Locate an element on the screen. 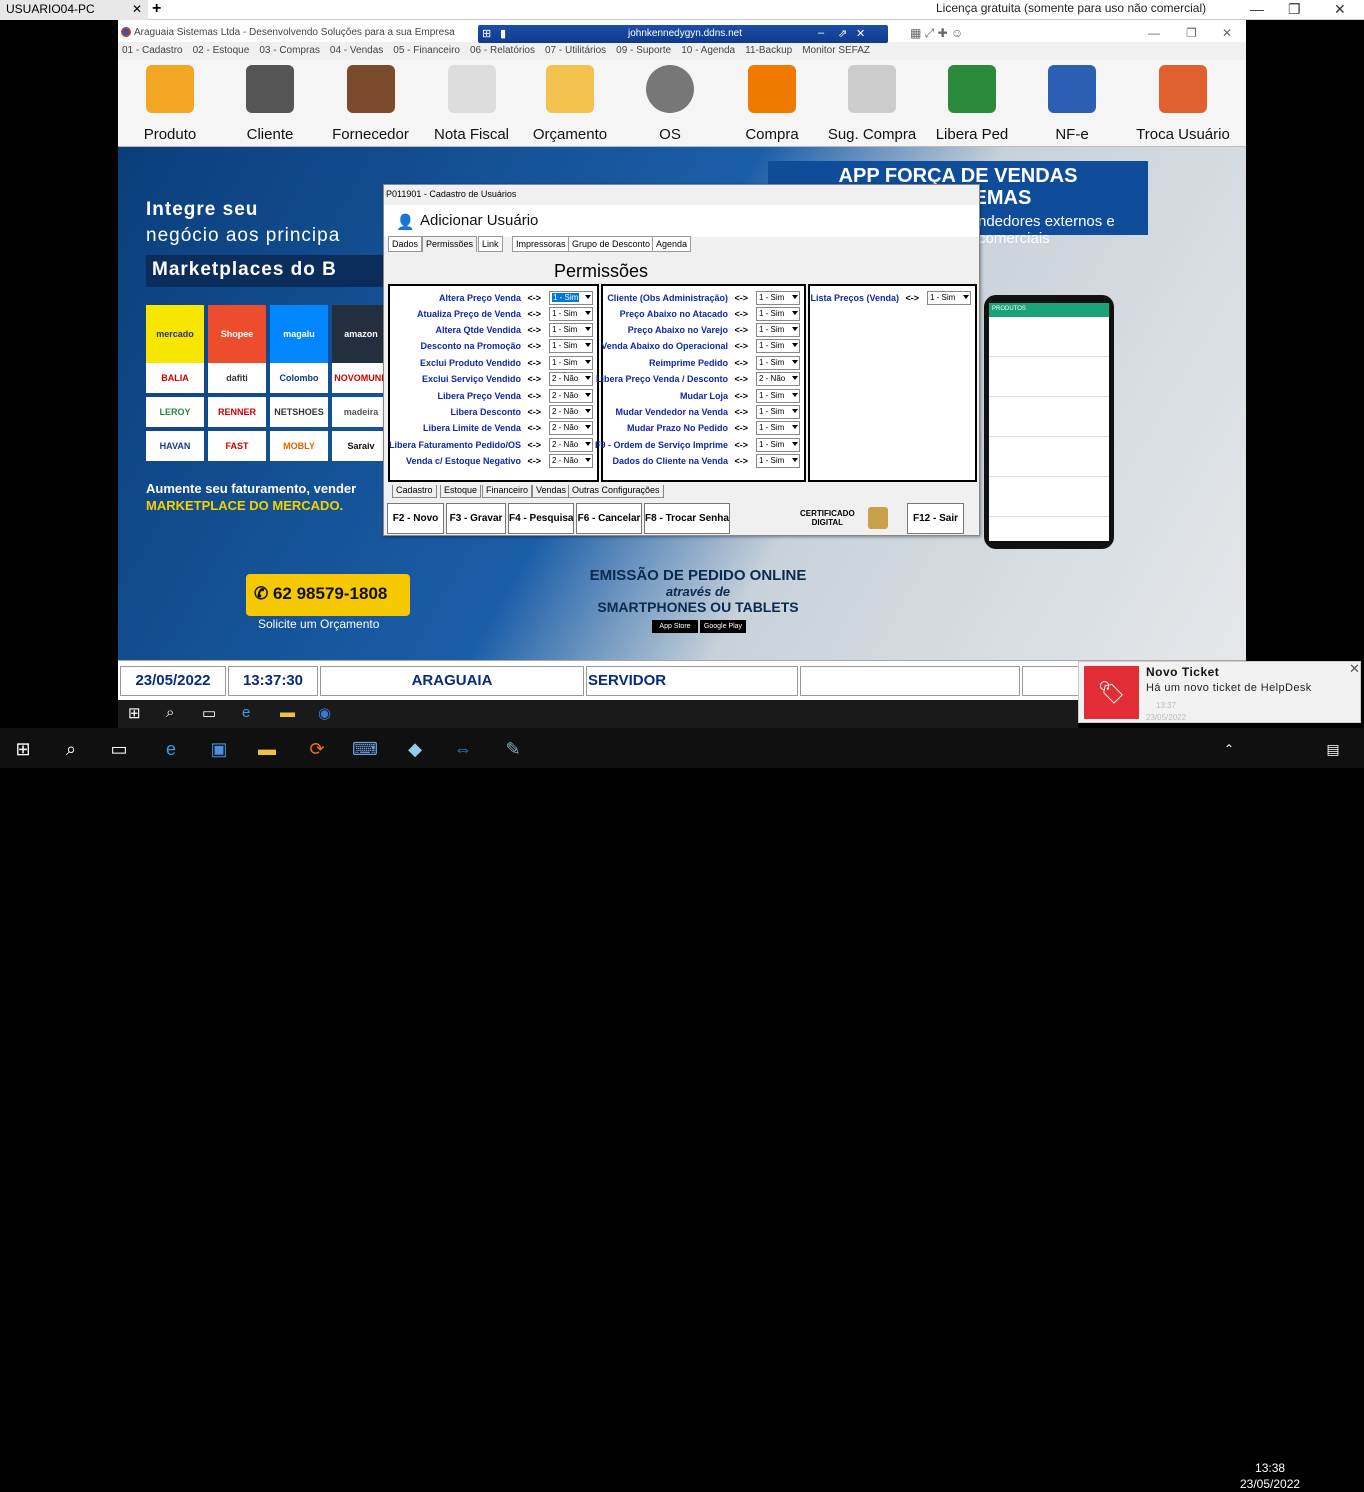 The image size is (1364, 1492). toolbar-compra-button: Compra is located at coordinates (772, 103).